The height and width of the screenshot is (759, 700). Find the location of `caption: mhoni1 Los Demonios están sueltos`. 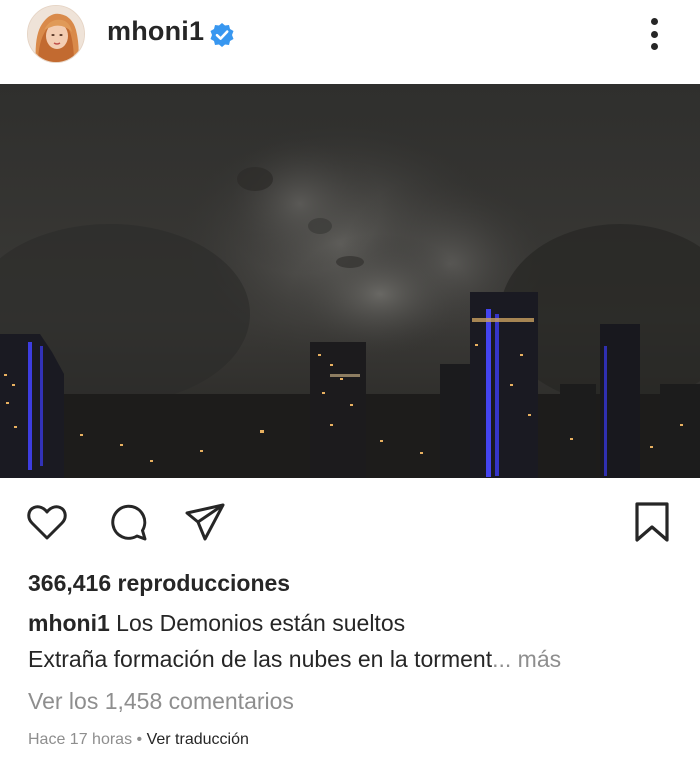

caption: mhoni1 Los Demonios están sueltos is located at coordinates (353, 623).